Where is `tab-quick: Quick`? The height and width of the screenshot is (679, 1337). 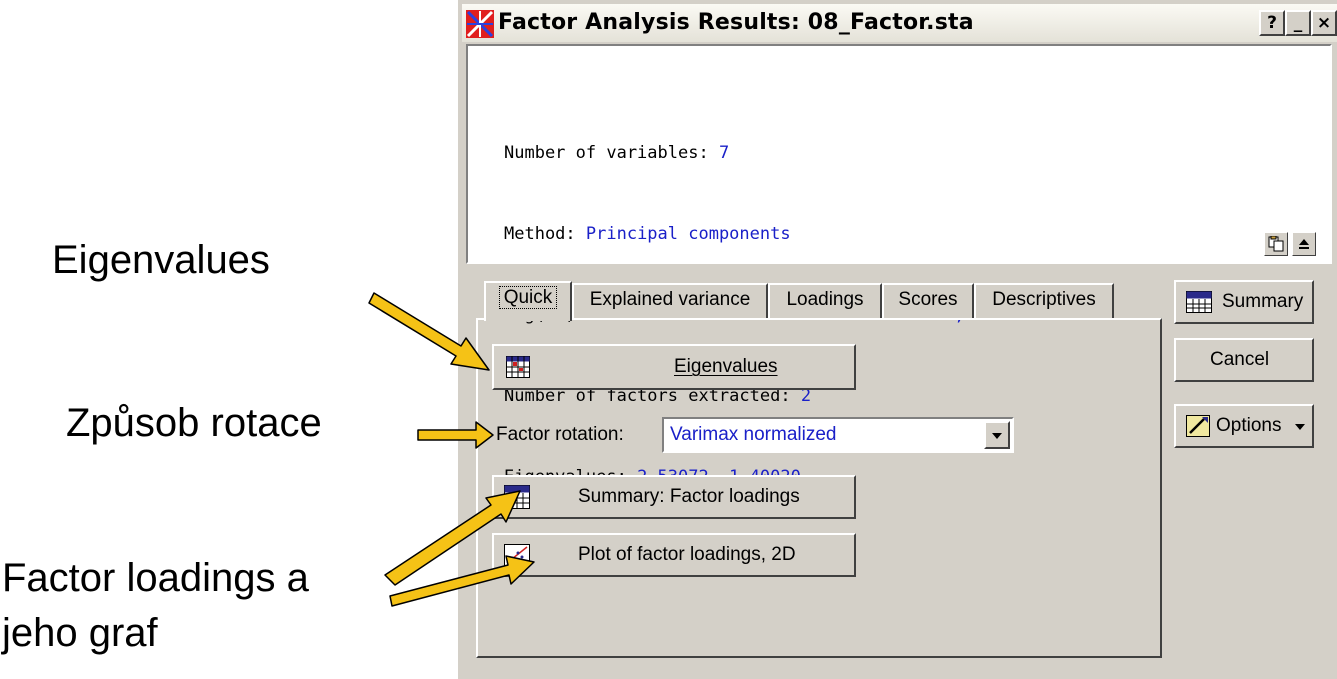 tab-quick: Quick is located at coordinates (528, 301).